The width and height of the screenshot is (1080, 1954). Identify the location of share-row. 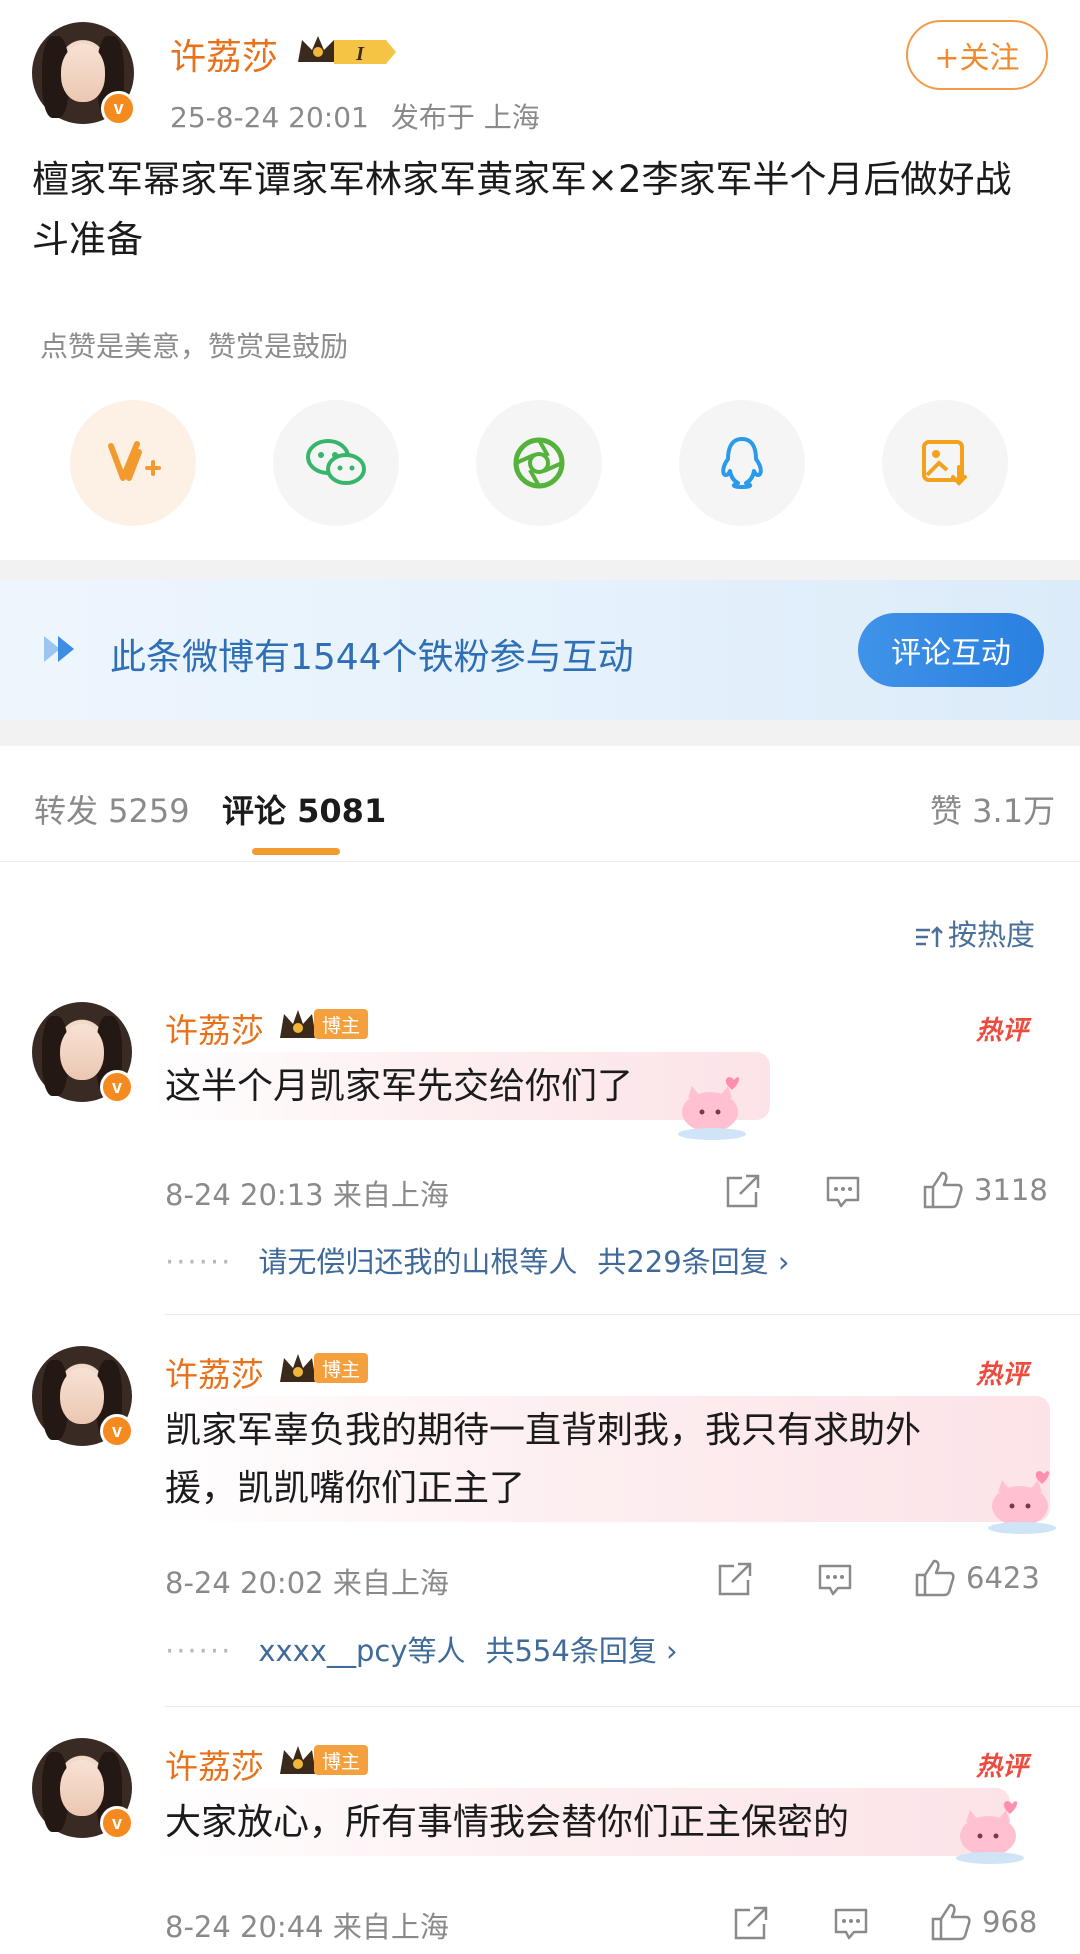
(540, 463).